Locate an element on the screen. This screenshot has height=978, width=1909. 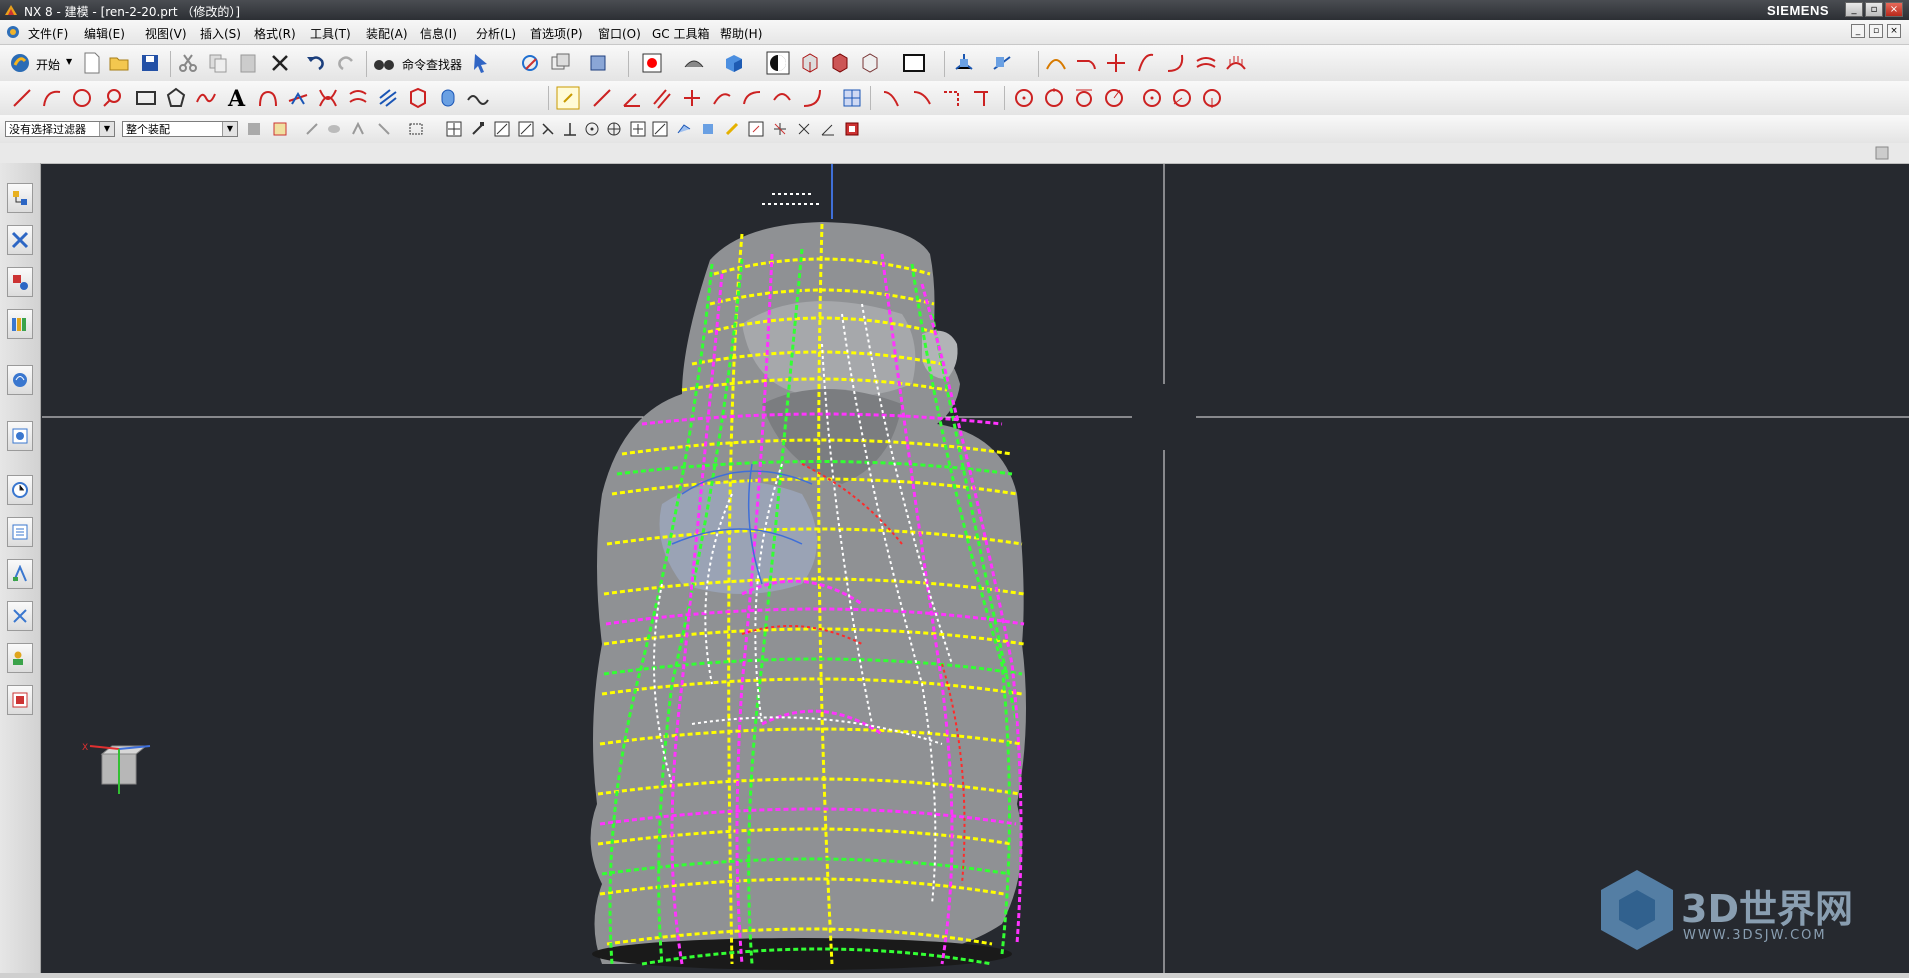
circle-icon is located at coordinates (82, 98).